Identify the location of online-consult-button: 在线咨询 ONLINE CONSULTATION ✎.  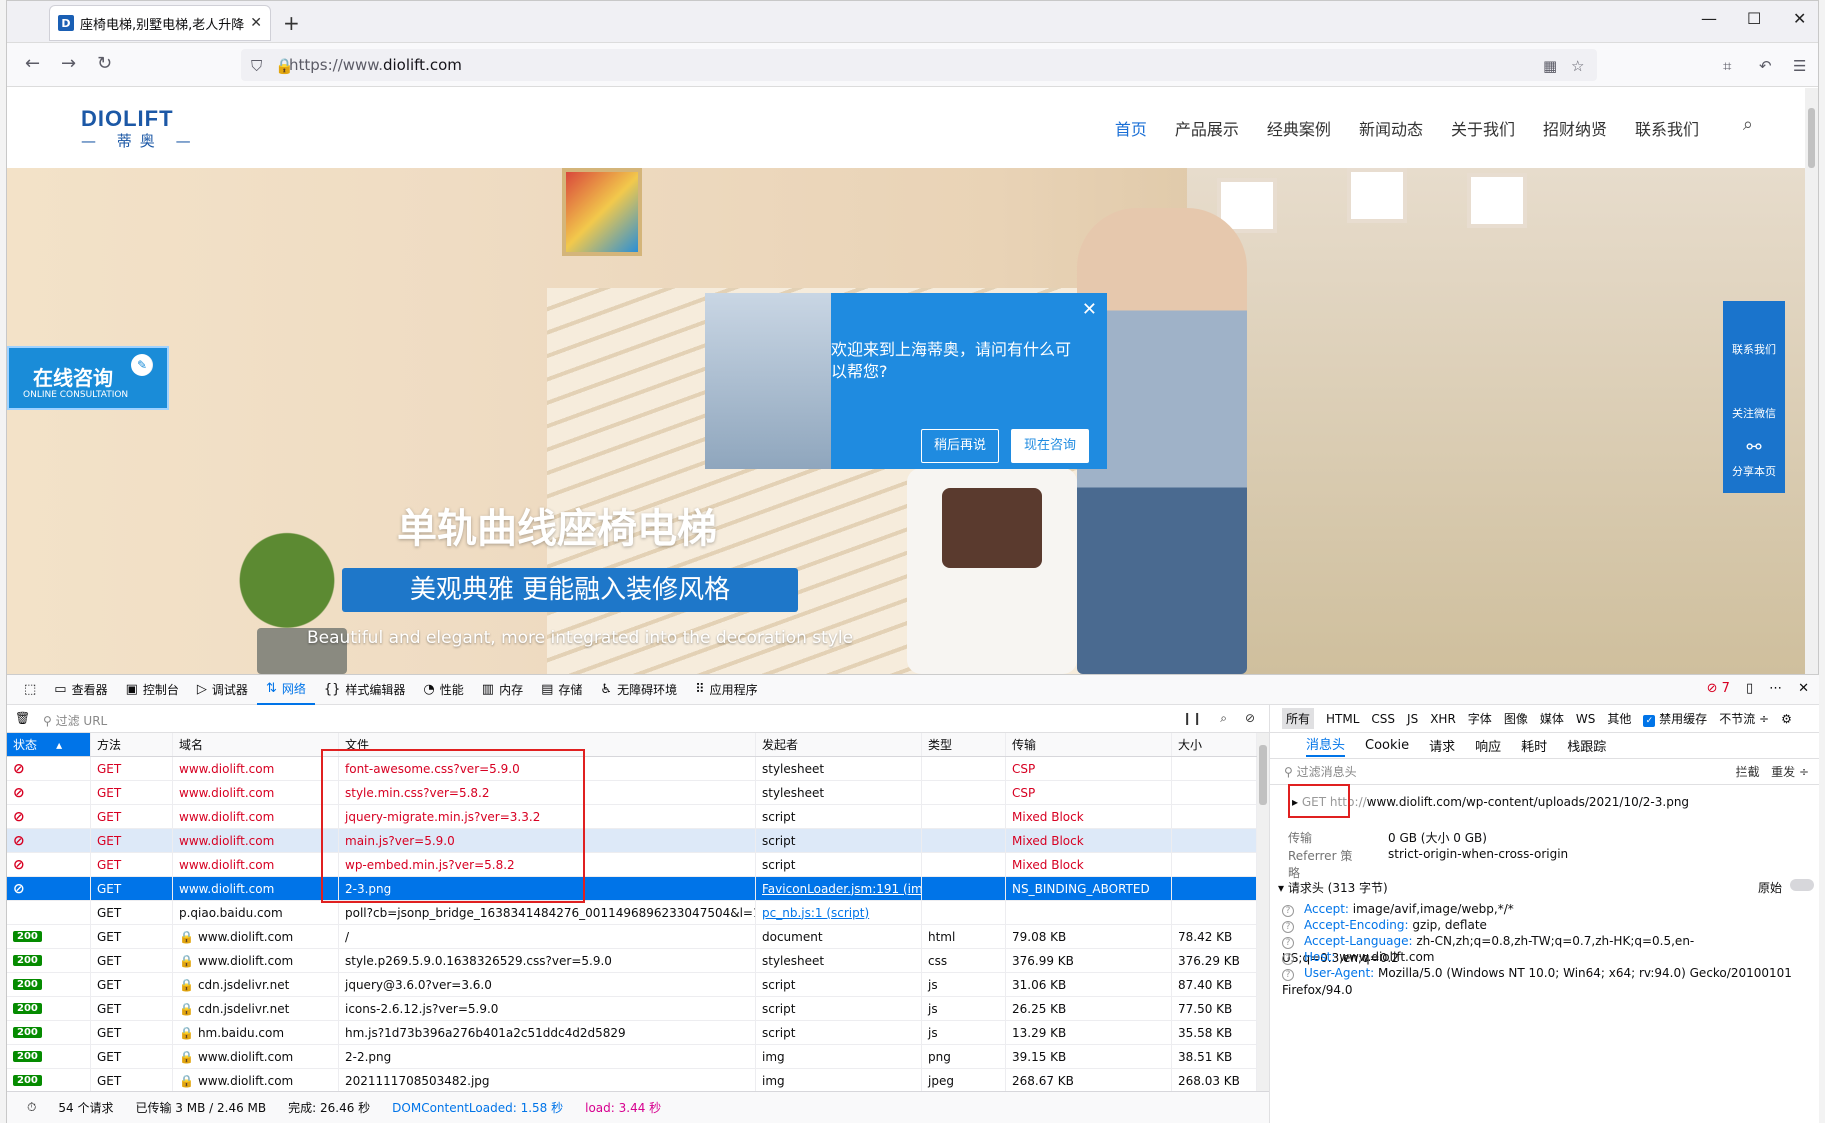
(88, 378).